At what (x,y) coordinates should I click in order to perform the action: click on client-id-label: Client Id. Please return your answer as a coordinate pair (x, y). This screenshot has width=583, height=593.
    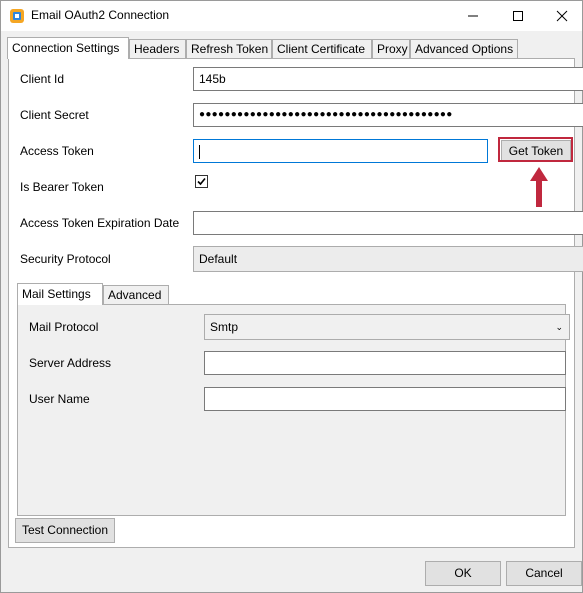
    Looking at the image, I should click on (42, 79).